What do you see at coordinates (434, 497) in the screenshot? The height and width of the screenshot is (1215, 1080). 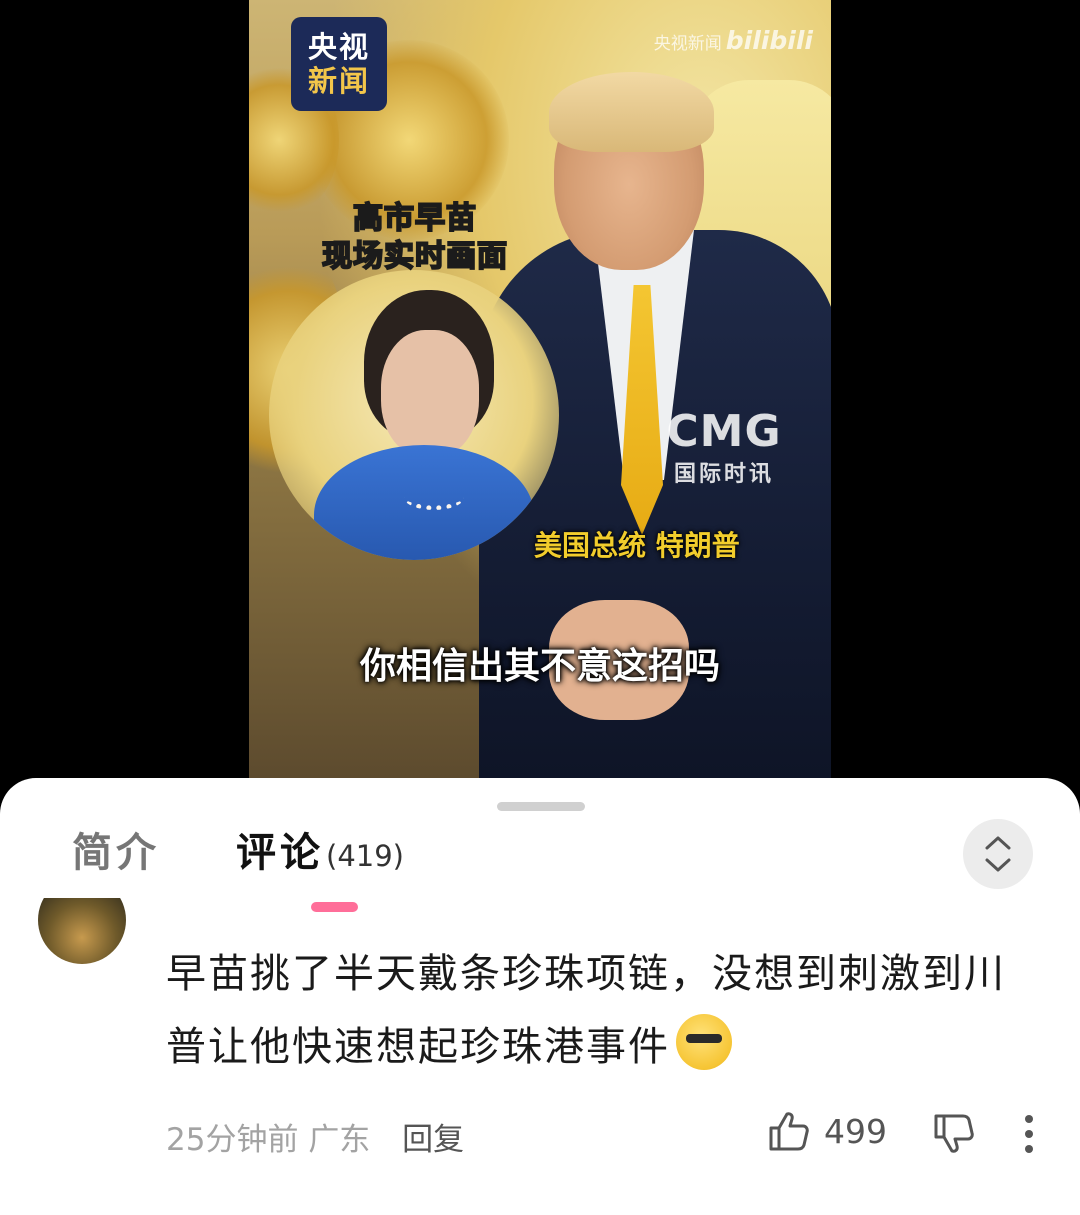 I see `inset-pearl-necklace` at bounding box center [434, 497].